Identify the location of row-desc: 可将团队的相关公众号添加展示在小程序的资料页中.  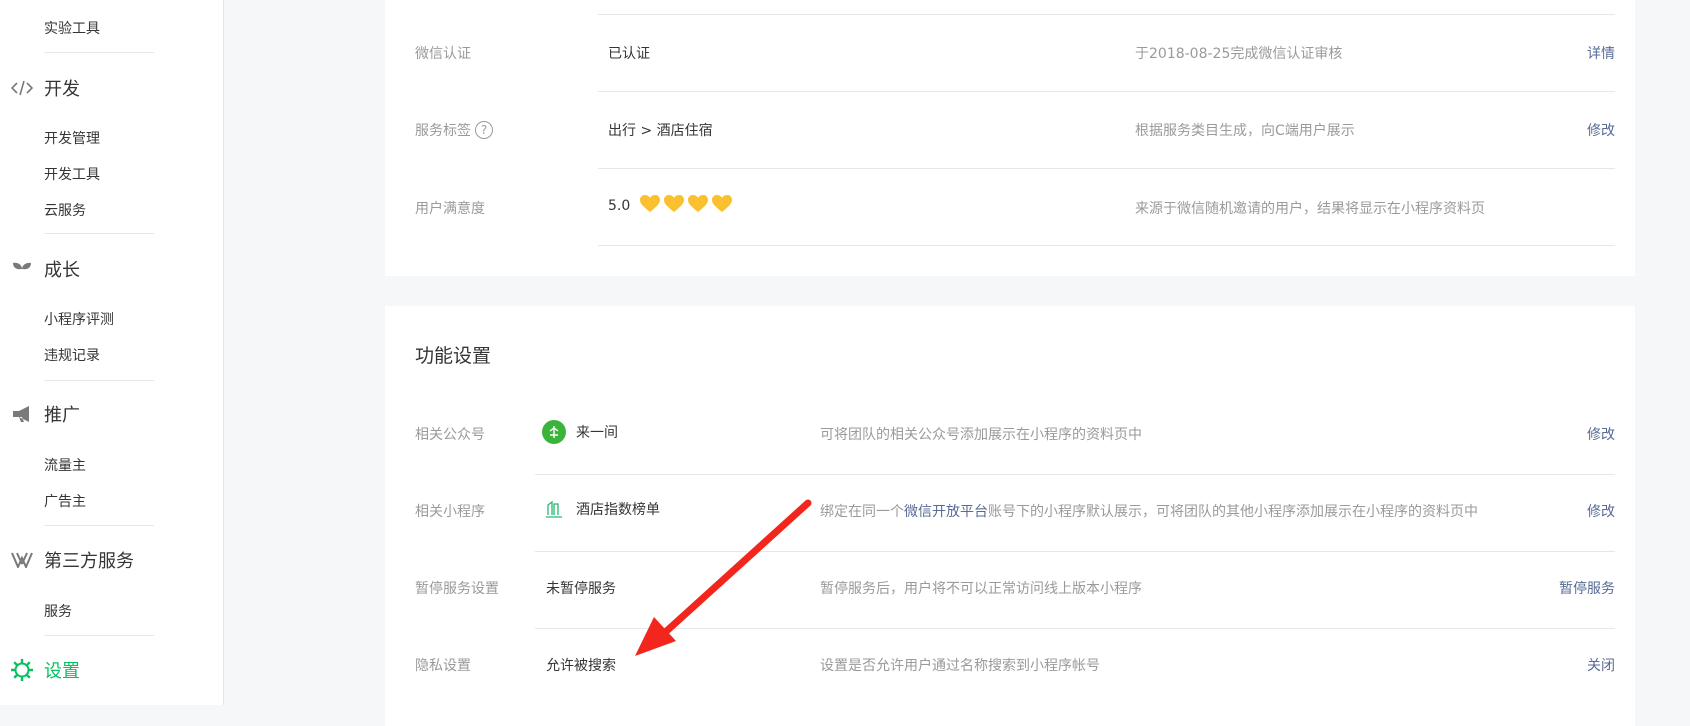
(981, 435).